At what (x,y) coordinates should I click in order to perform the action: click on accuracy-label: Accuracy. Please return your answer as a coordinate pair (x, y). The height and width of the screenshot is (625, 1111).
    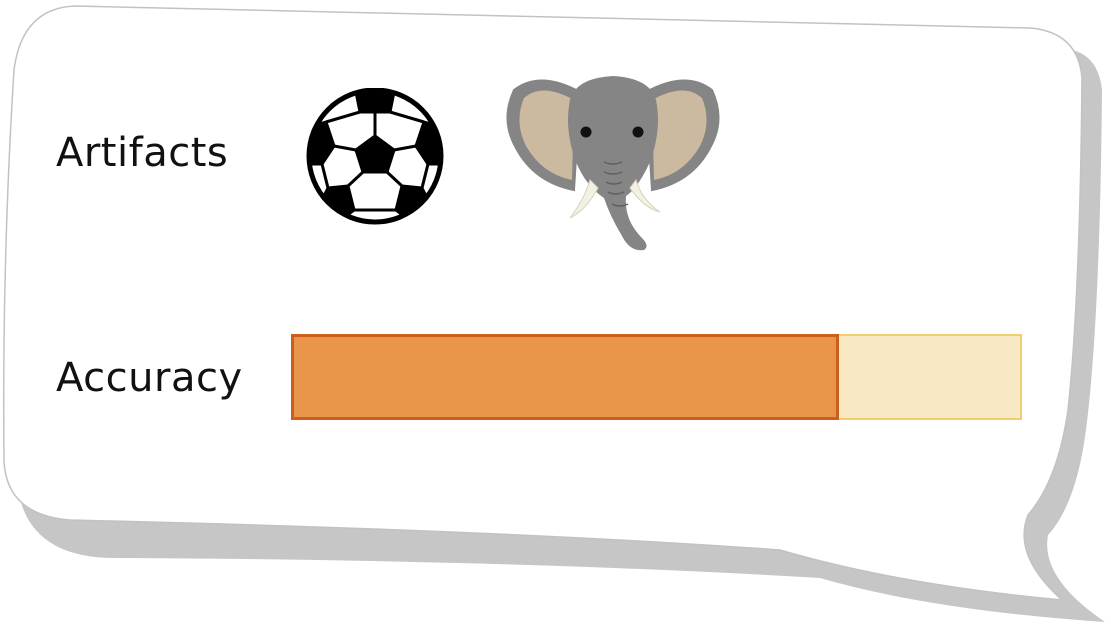
    Looking at the image, I should click on (149, 378).